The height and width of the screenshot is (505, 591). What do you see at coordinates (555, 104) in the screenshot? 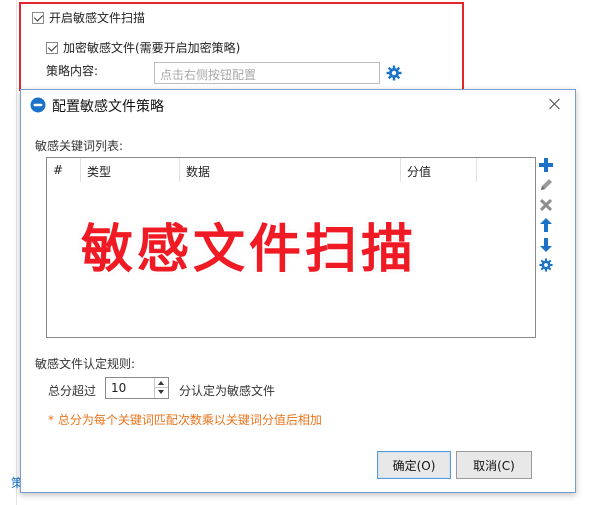
I see `close-icon` at bounding box center [555, 104].